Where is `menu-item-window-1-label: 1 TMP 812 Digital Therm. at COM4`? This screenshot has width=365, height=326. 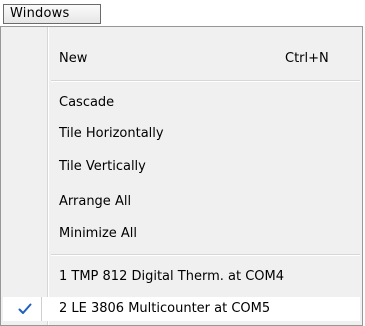 menu-item-window-1-label: 1 TMP 812 Digital Therm. at COM4 is located at coordinates (171, 276).